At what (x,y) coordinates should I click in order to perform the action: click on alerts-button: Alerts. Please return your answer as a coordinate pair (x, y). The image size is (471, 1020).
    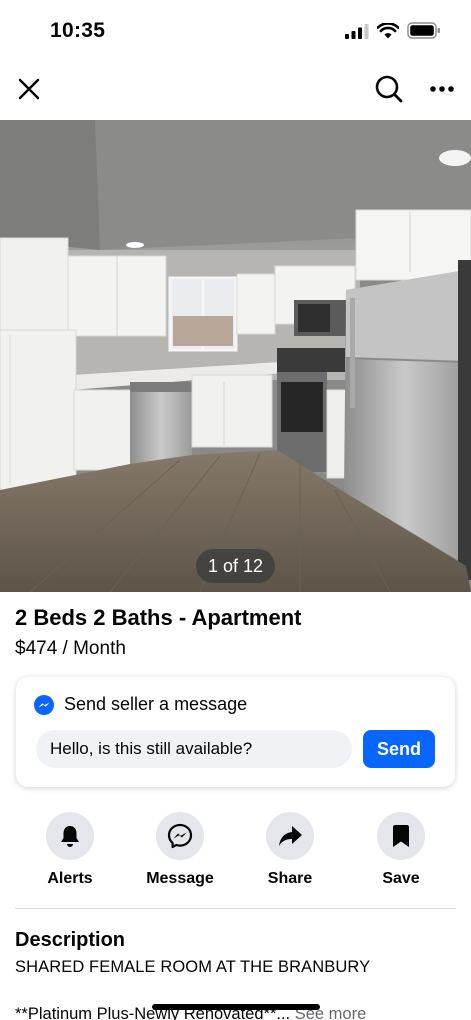
    Looking at the image, I should click on (70, 850).